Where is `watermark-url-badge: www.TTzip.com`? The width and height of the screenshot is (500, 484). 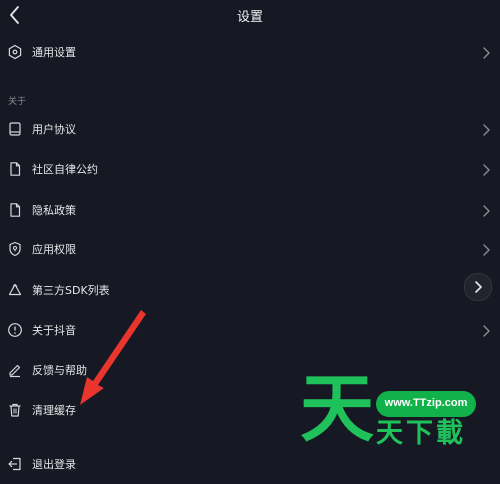
watermark-url-badge: www.TTzip.com is located at coordinates (426, 404).